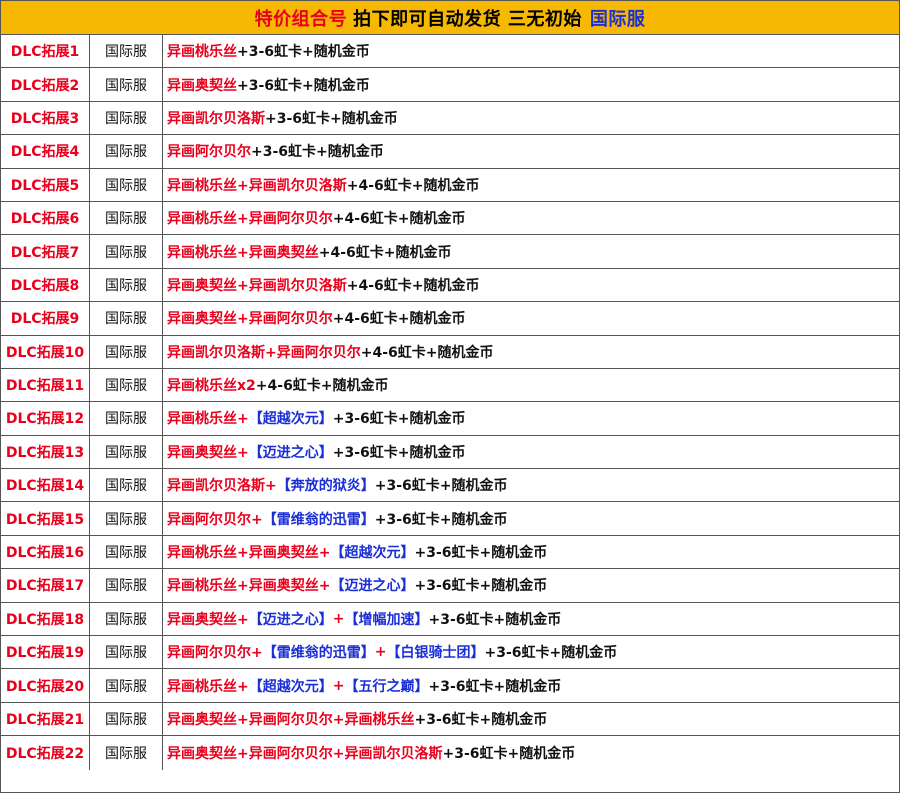 This screenshot has height=793, width=900. What do you see at coordinates (45, 51) in the screenshot?
I see `row-id: DLC拓展1` at bounding box center [45, 51].